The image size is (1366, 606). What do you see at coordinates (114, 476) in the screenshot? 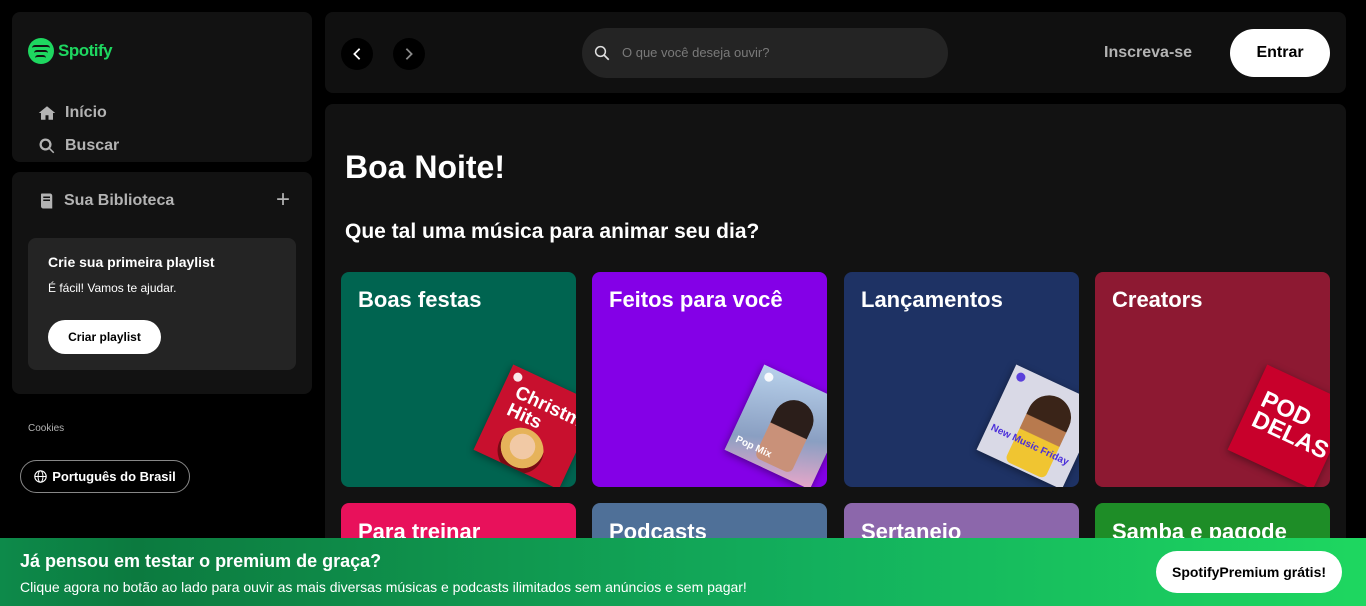
I see `language-label: Português do Brasil` at bounding box center [114, 476].